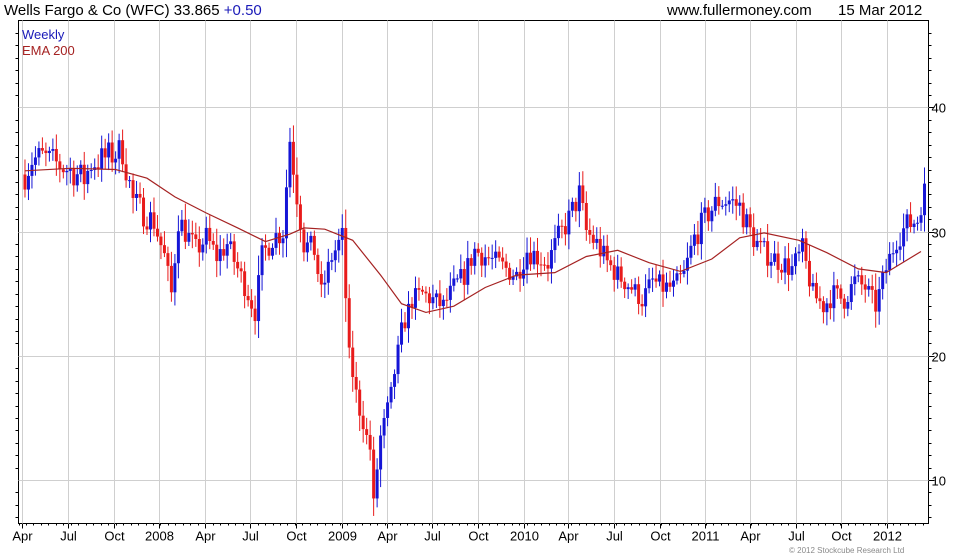 The image size is (980, 560). Describe the element at coordinates (614, 536) in the screenshot. I see `x-tick-label: Jul` at that location.